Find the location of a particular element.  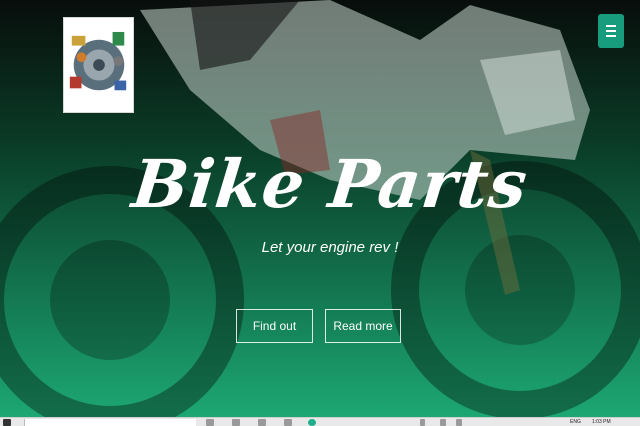

taskbar-clock: 1:03 PM is located at coordinates (601, 422).